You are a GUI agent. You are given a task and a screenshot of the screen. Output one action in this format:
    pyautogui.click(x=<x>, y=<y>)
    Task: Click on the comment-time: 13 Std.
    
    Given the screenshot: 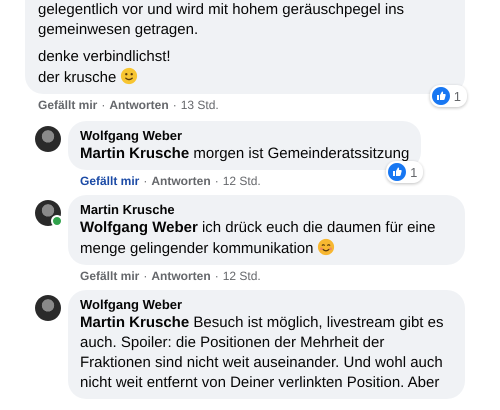 What is the action you would take?
    pyautogui.click(x=199, y=105)
    